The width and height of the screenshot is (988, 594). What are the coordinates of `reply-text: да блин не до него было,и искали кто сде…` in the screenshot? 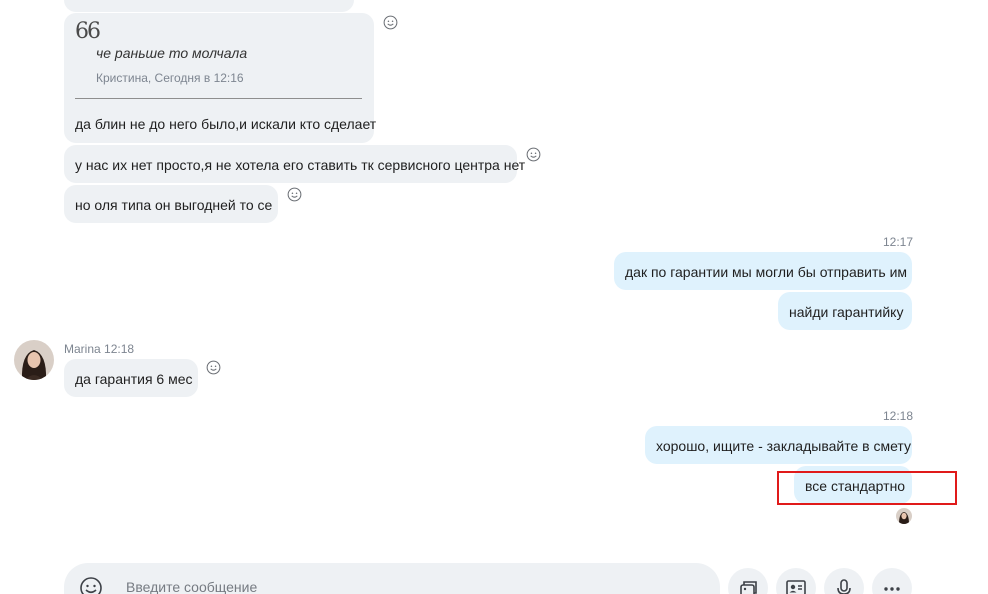 It's located at (226, 124).